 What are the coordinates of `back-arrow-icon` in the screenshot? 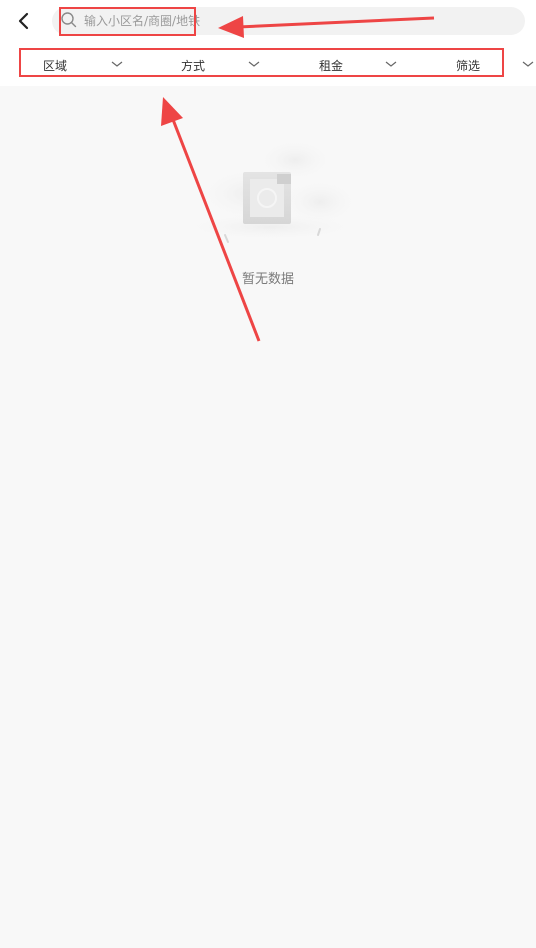 It's located at (23, 21).